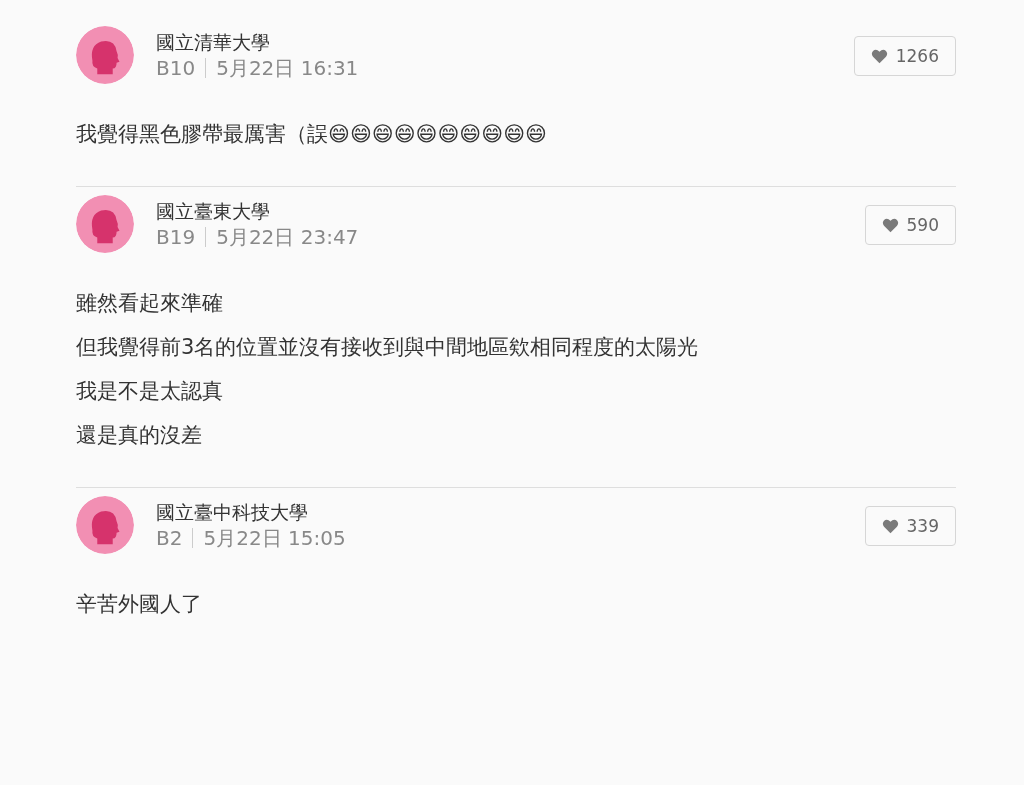 The width and height of the screenshot is (1024, 785). I want to click on comment-text: 辛苦外國人了, so click(139, 604).